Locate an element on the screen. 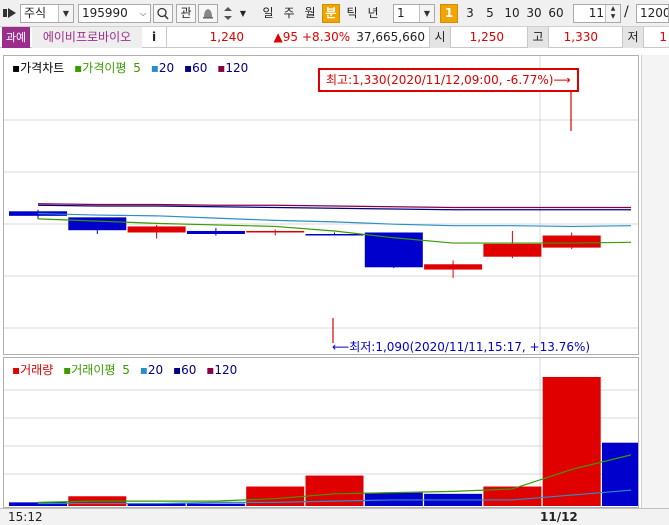 This screenshot has height=525, width=669. price-legend-title: ▪가격차트 is located at coordinates (38, 68).